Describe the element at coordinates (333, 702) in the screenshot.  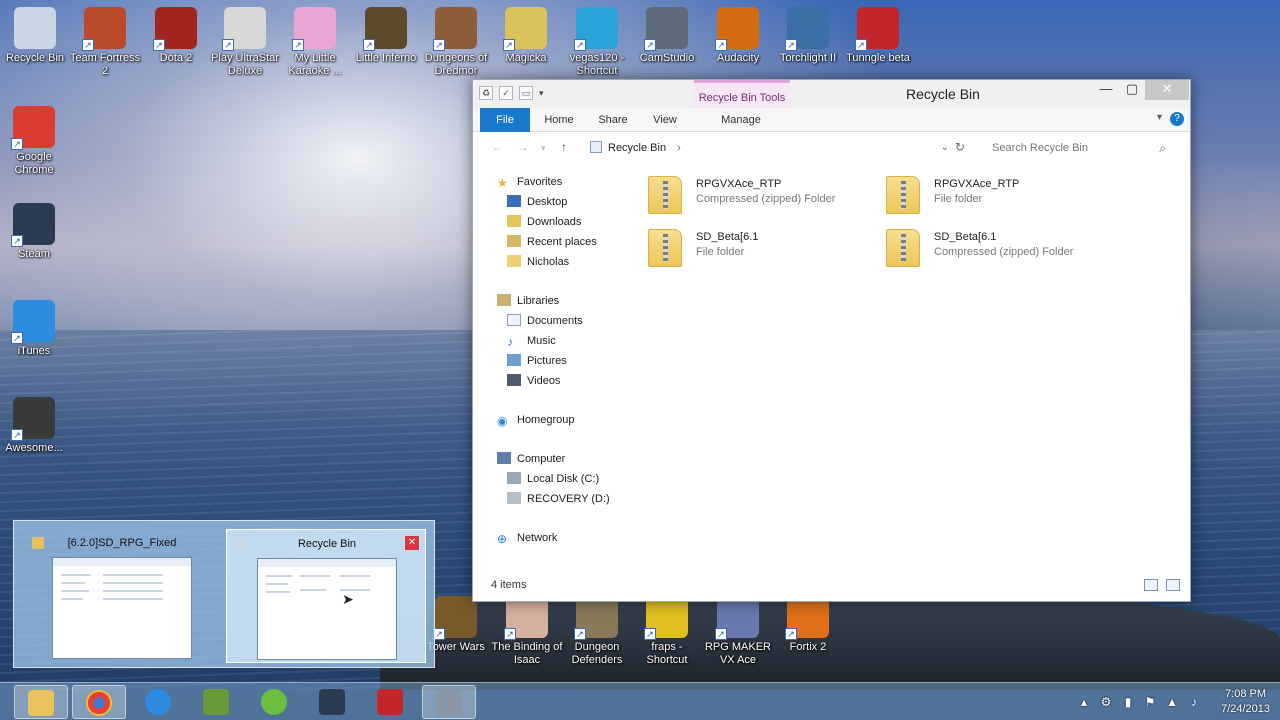
I see `taskbar-steam` at that location.